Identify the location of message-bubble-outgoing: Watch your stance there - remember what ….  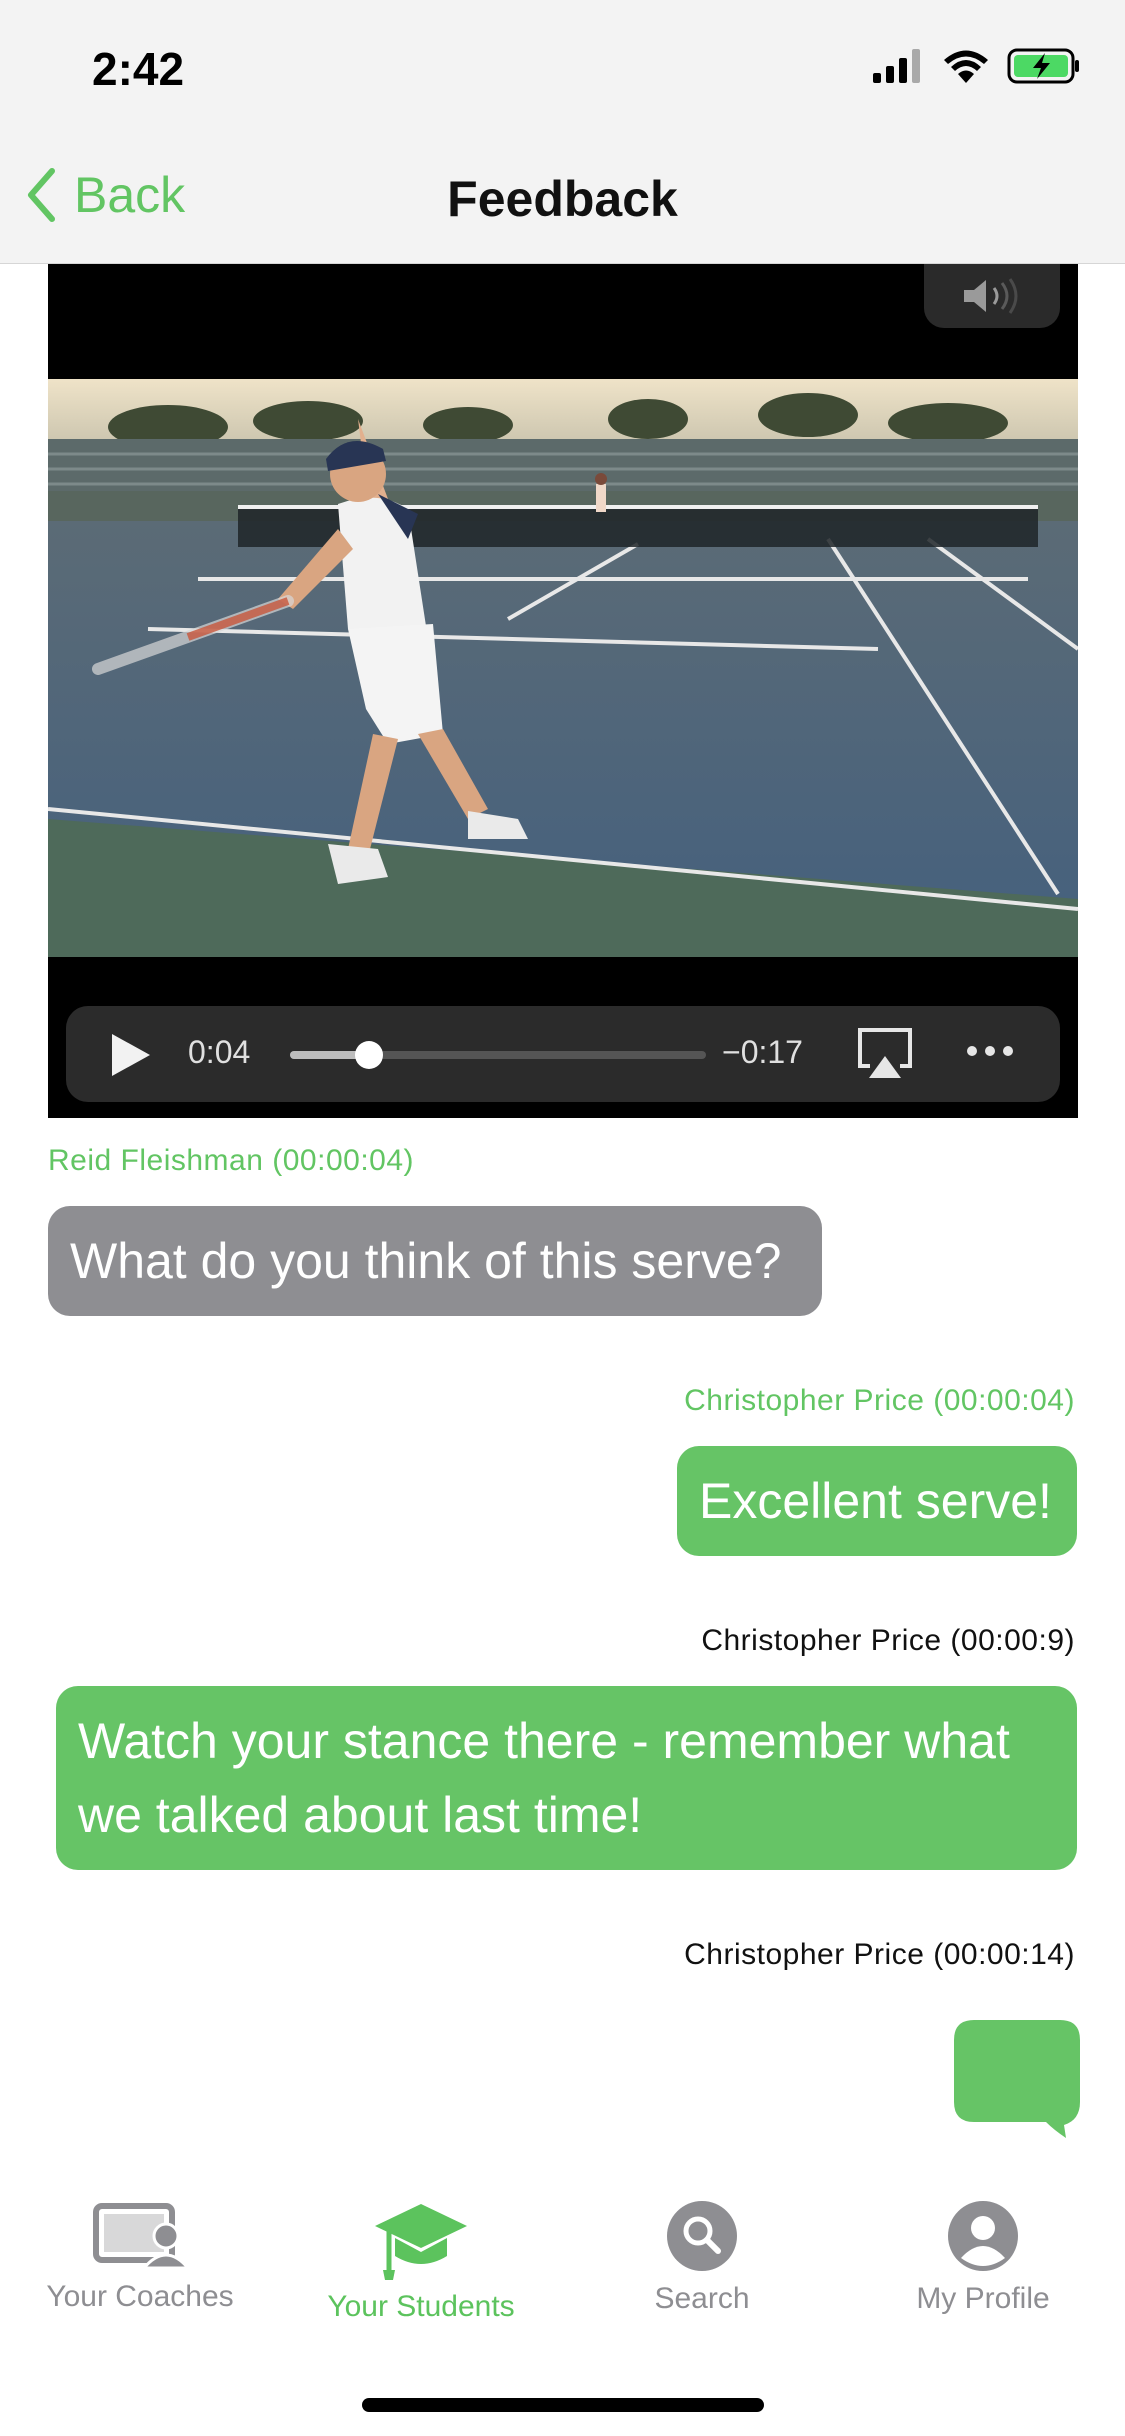
(566, 1778).